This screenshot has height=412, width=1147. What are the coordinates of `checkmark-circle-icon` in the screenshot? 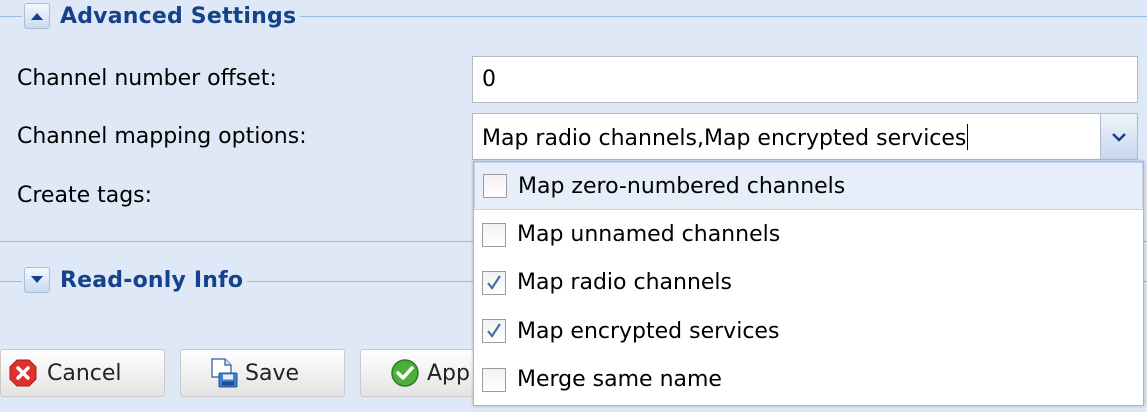 It's located at (405, 373).